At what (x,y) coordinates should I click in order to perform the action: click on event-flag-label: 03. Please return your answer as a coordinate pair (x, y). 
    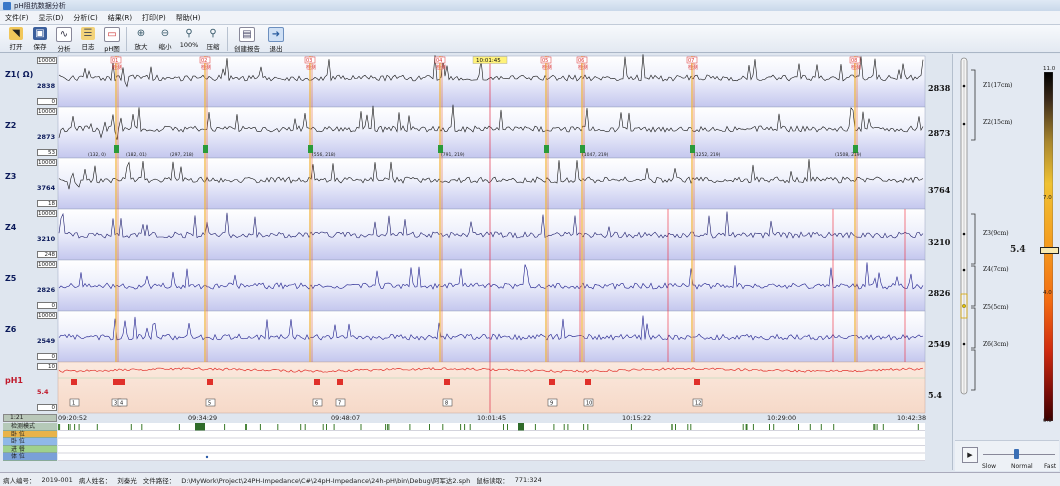
    Looking at the image, I should click on (309, 61).